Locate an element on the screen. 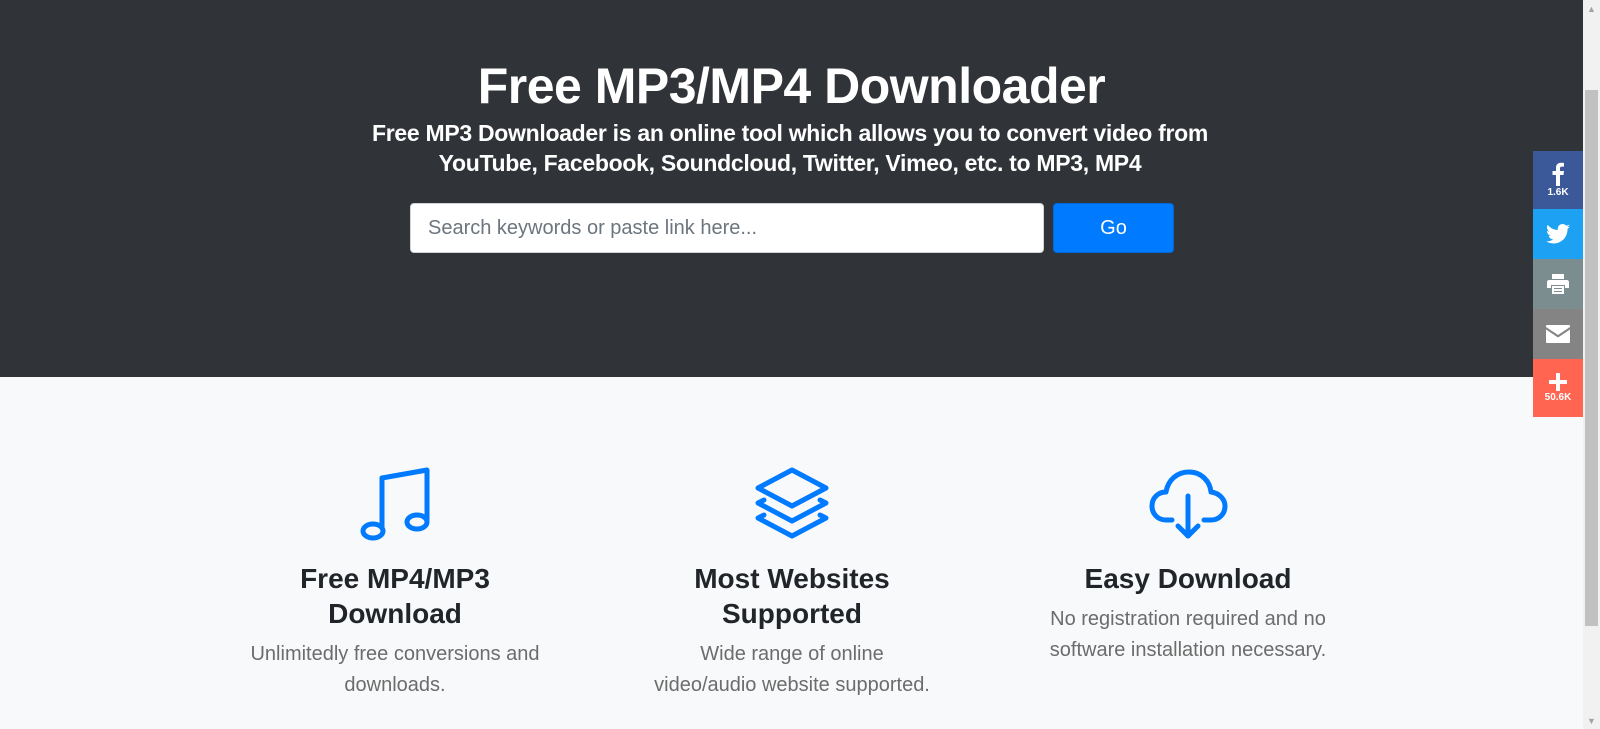 This screenshot has width=1600, height=729. print-button is located at coordinates (1558, 284).